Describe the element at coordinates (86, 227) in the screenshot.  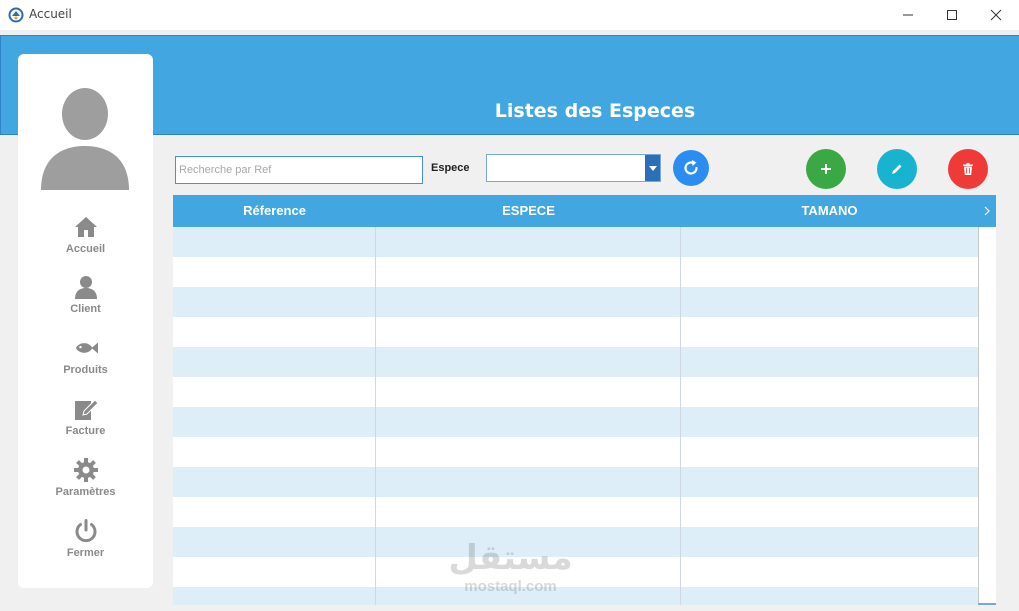
I see `home-icon` at that location.